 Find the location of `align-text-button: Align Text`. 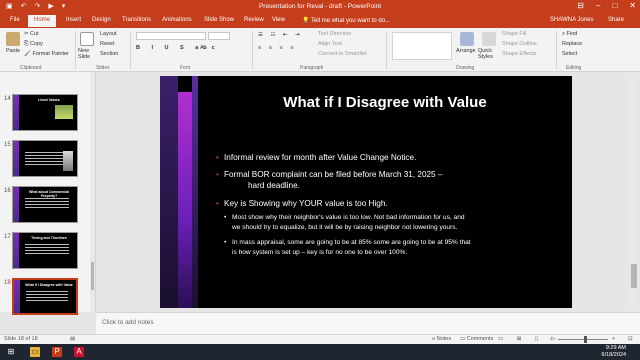

align-text-button: Align Text is located at coordinates (330, 44).